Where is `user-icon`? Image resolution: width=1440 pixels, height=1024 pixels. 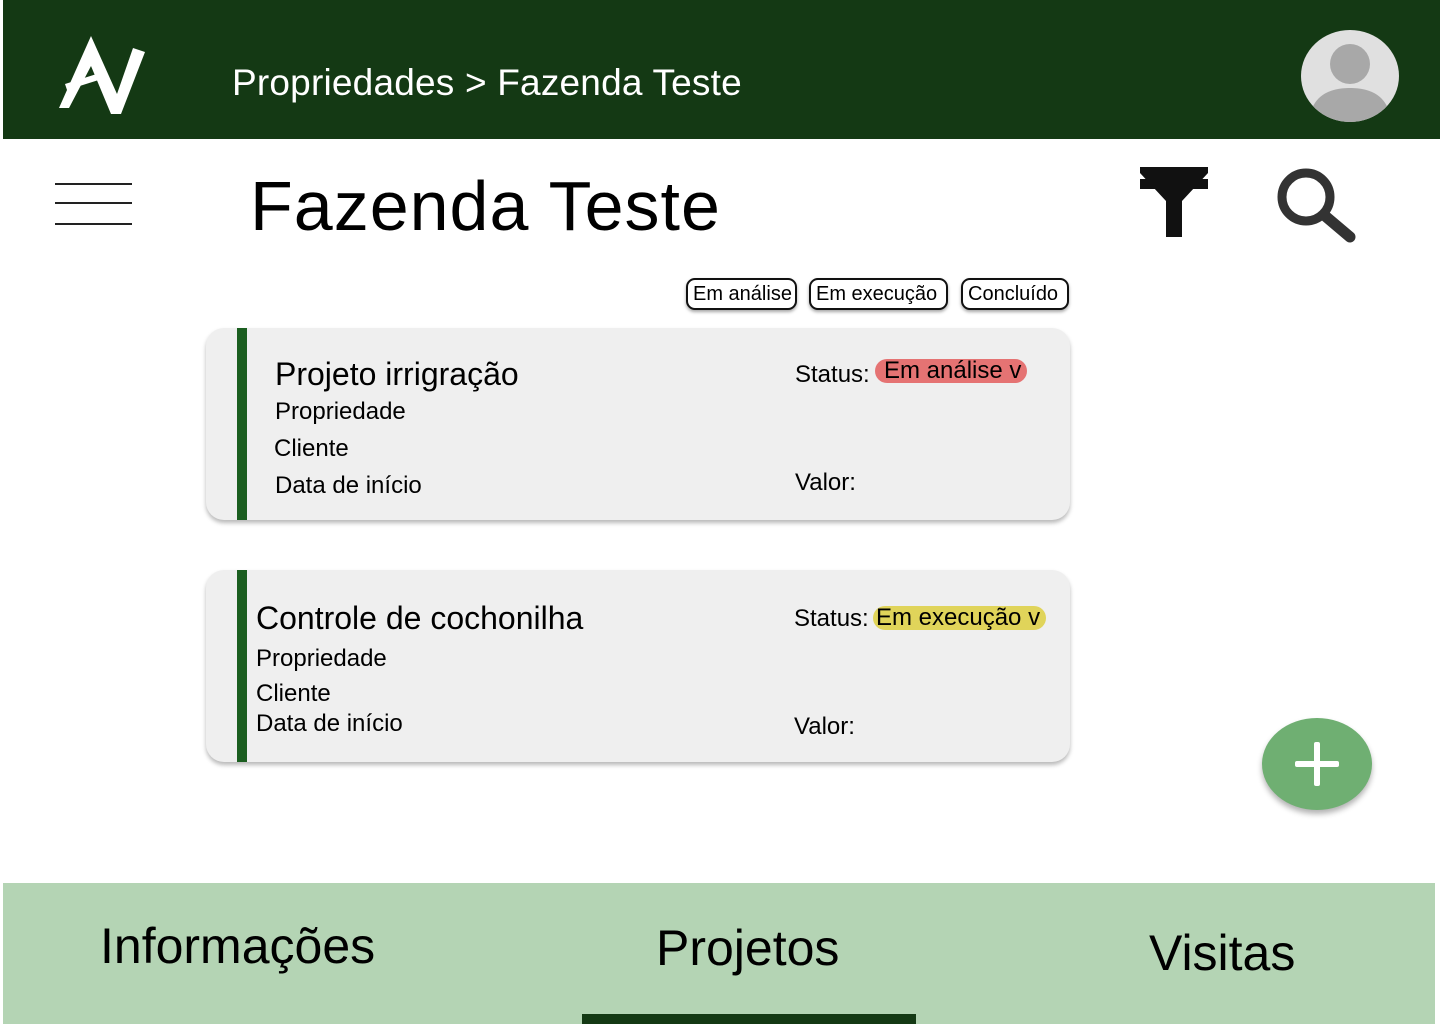 user-icon is located at coordinates (1350, 83).